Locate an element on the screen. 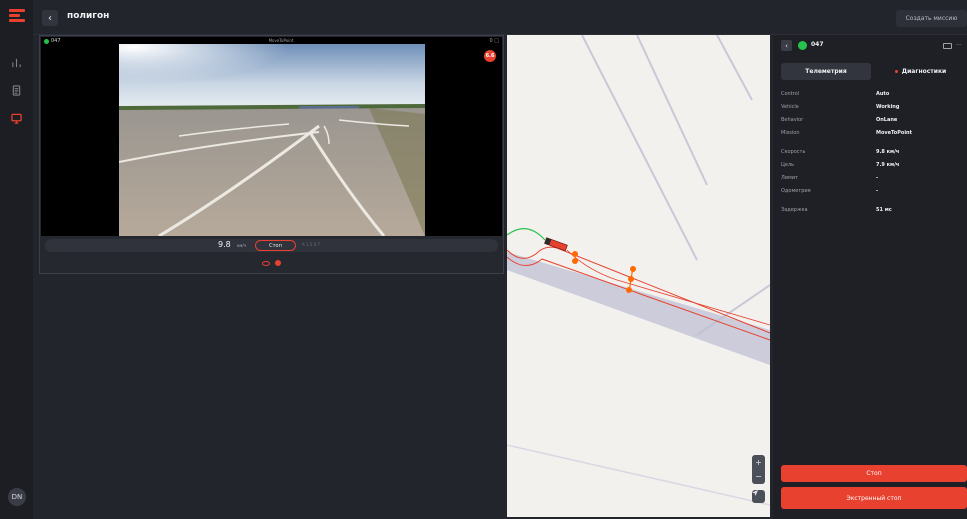 Image resolution: width=967 pixels, height=519 pixels. fullscreen-icon: □ is located at coordinates (496, 41).